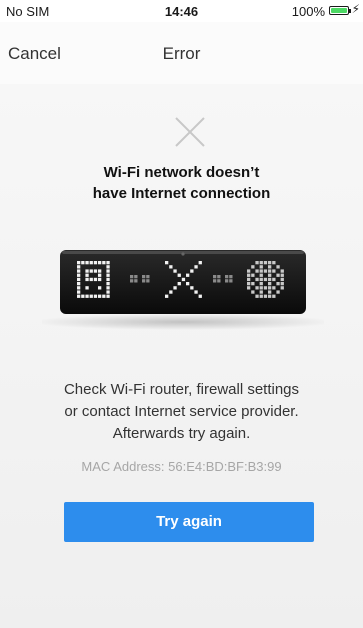  Describe the element at coordinates (181, 389) in the screenshot. I see `error-message-line-1: Check Wi-Fi router, firewall settings` at that location.